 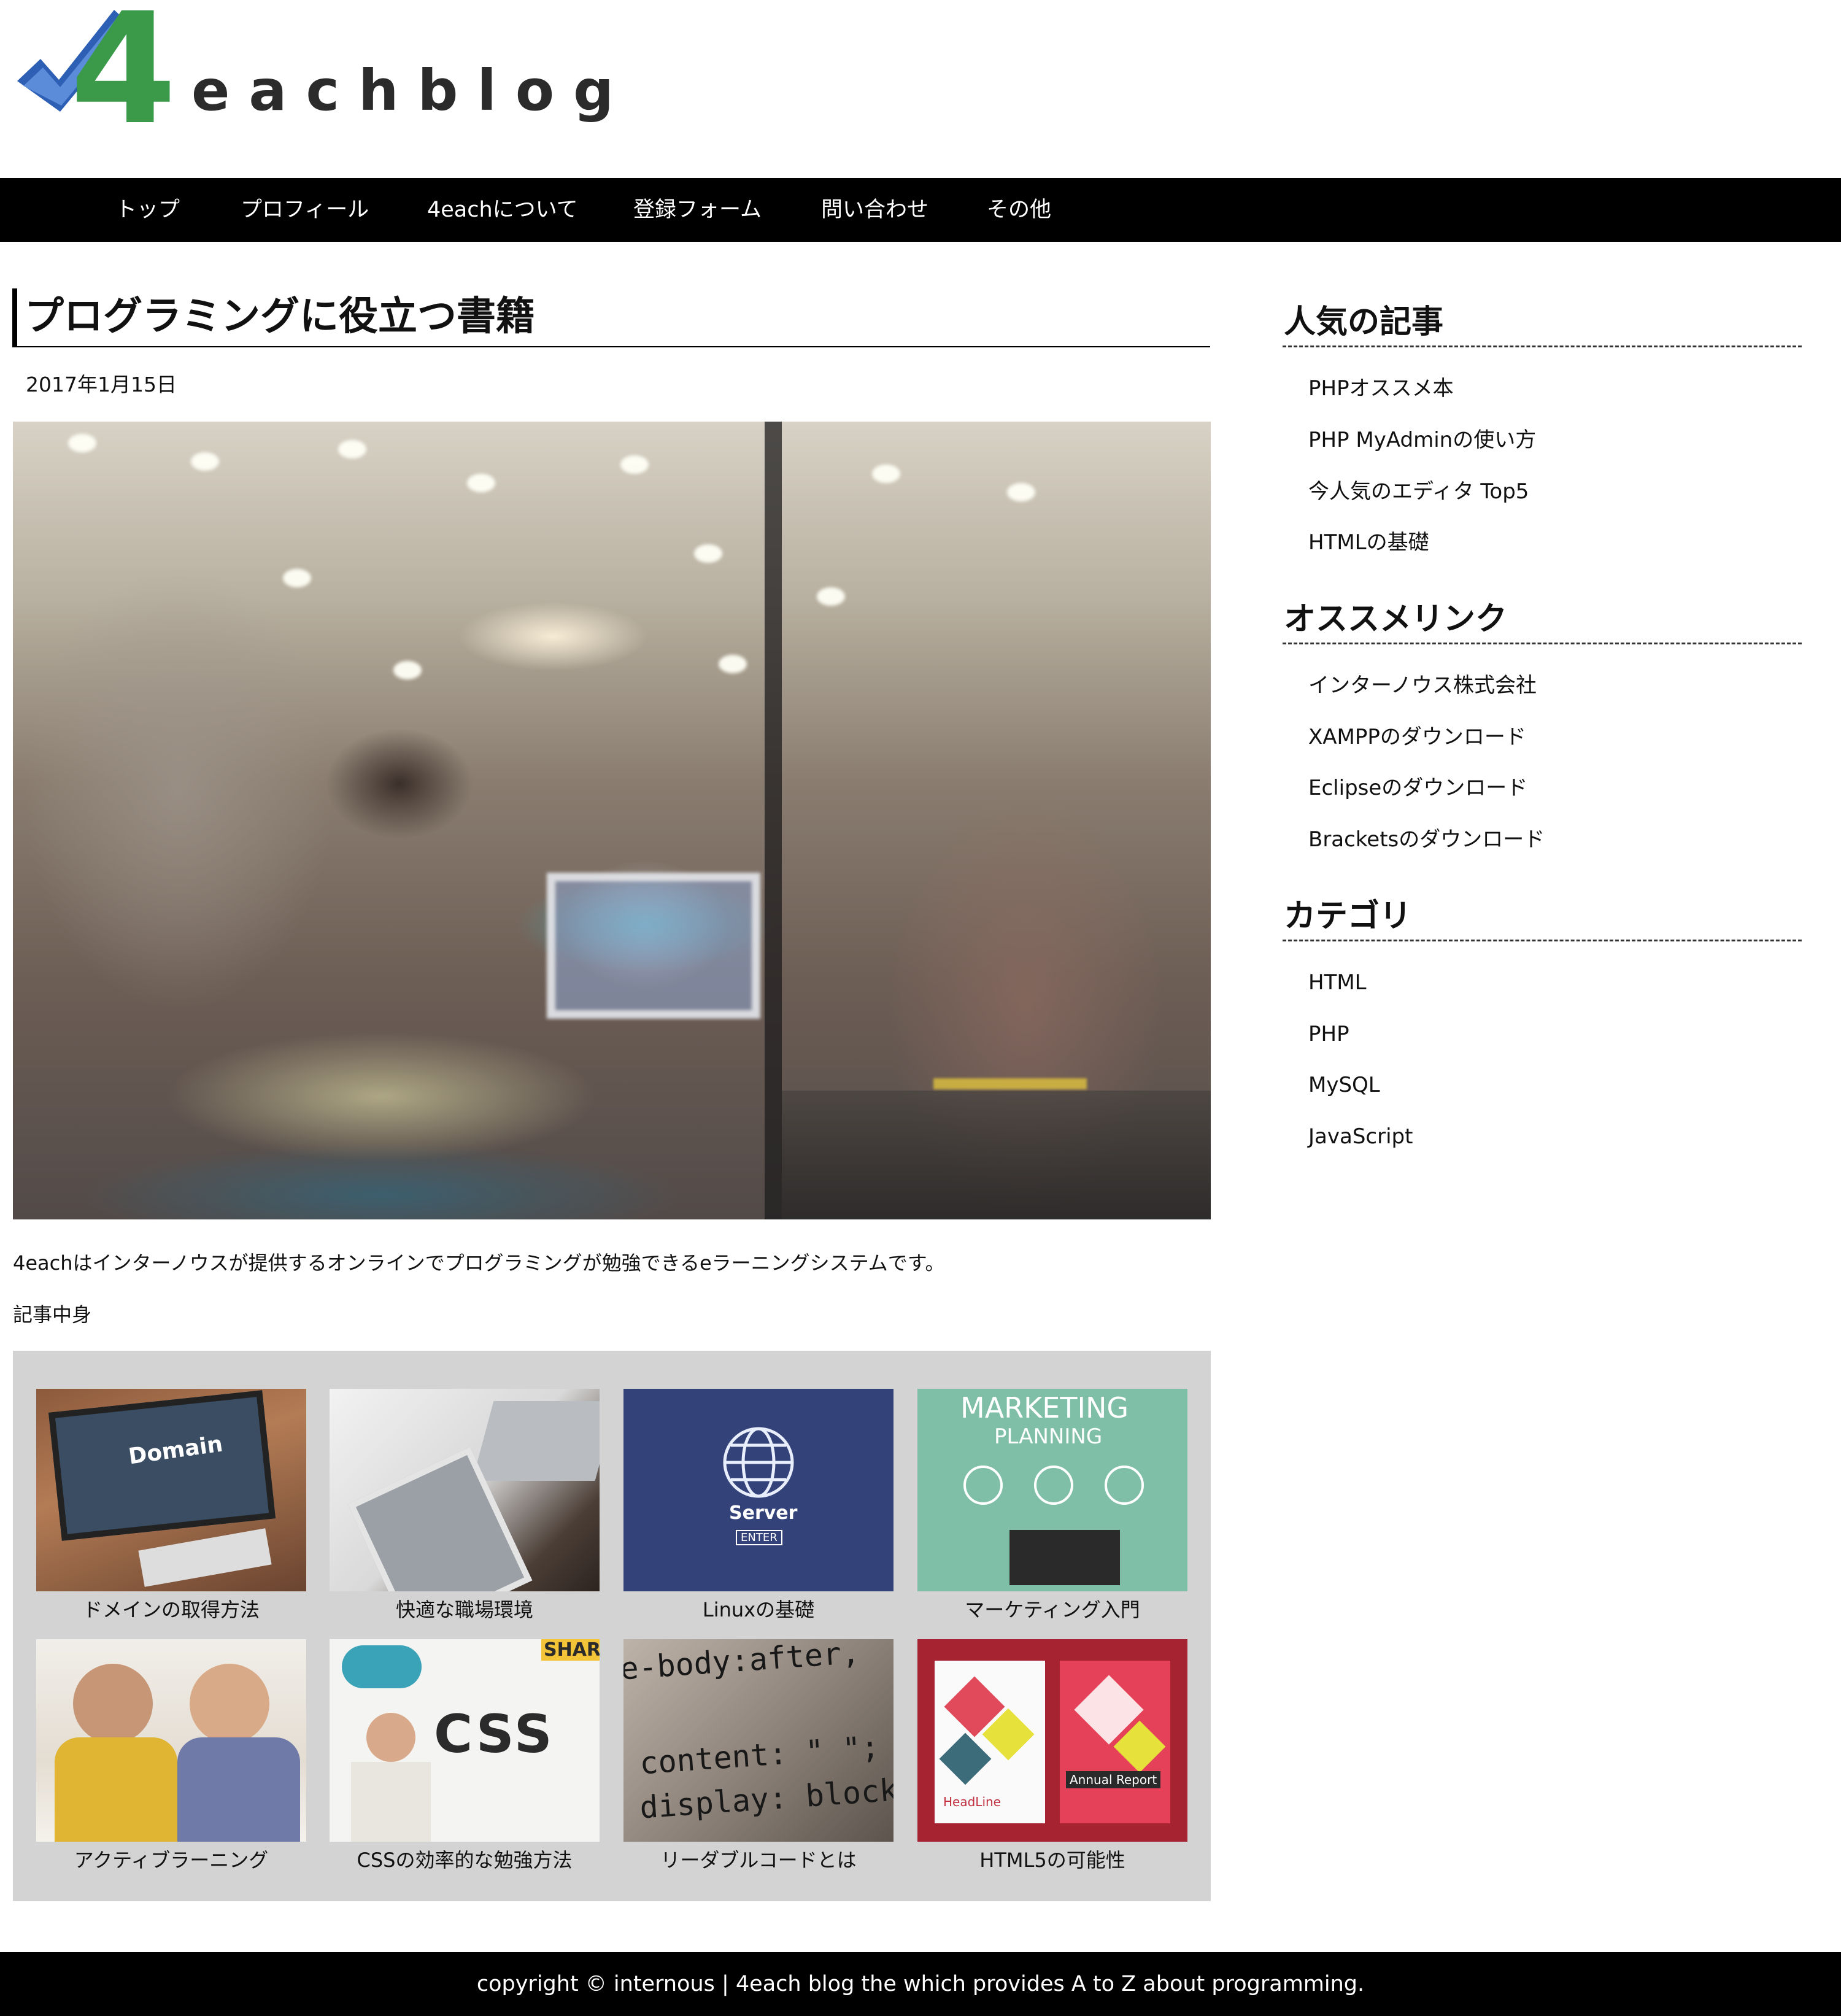 I want to click on site-header: 4 eachblog, so click(x=920, y=89).